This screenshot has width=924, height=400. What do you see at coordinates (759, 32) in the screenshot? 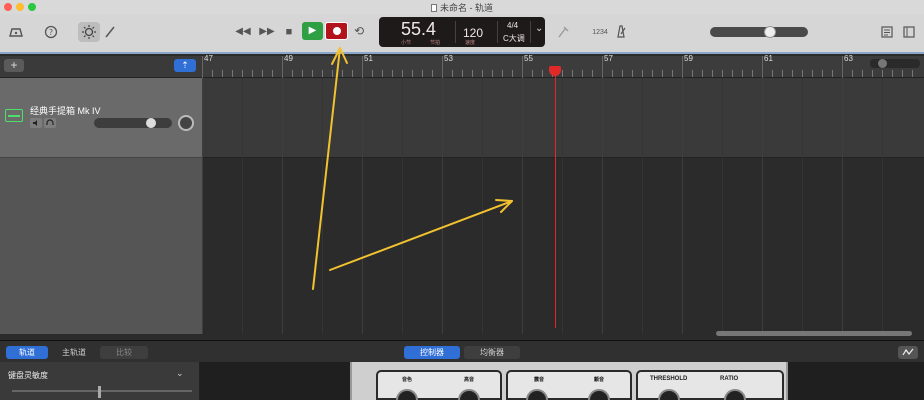
I see `master-volume-slider` at bounding box center [759, 32].